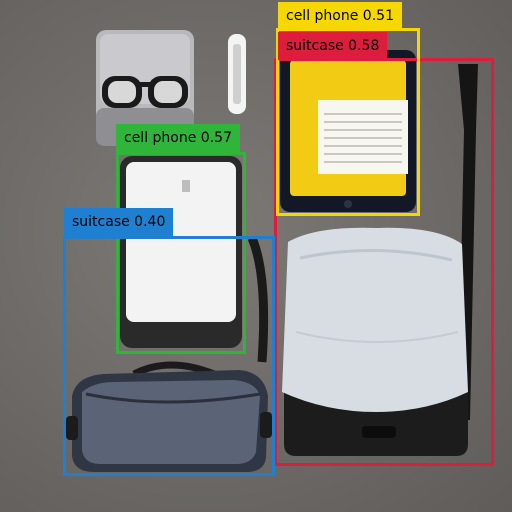 Image resolution: width=512 pixels, height=512 pixels. Describe the element at coordinates (178, 138) in the screenshot. I see `detection-label-cell-phone-057: cell phone 0.57` at that location.